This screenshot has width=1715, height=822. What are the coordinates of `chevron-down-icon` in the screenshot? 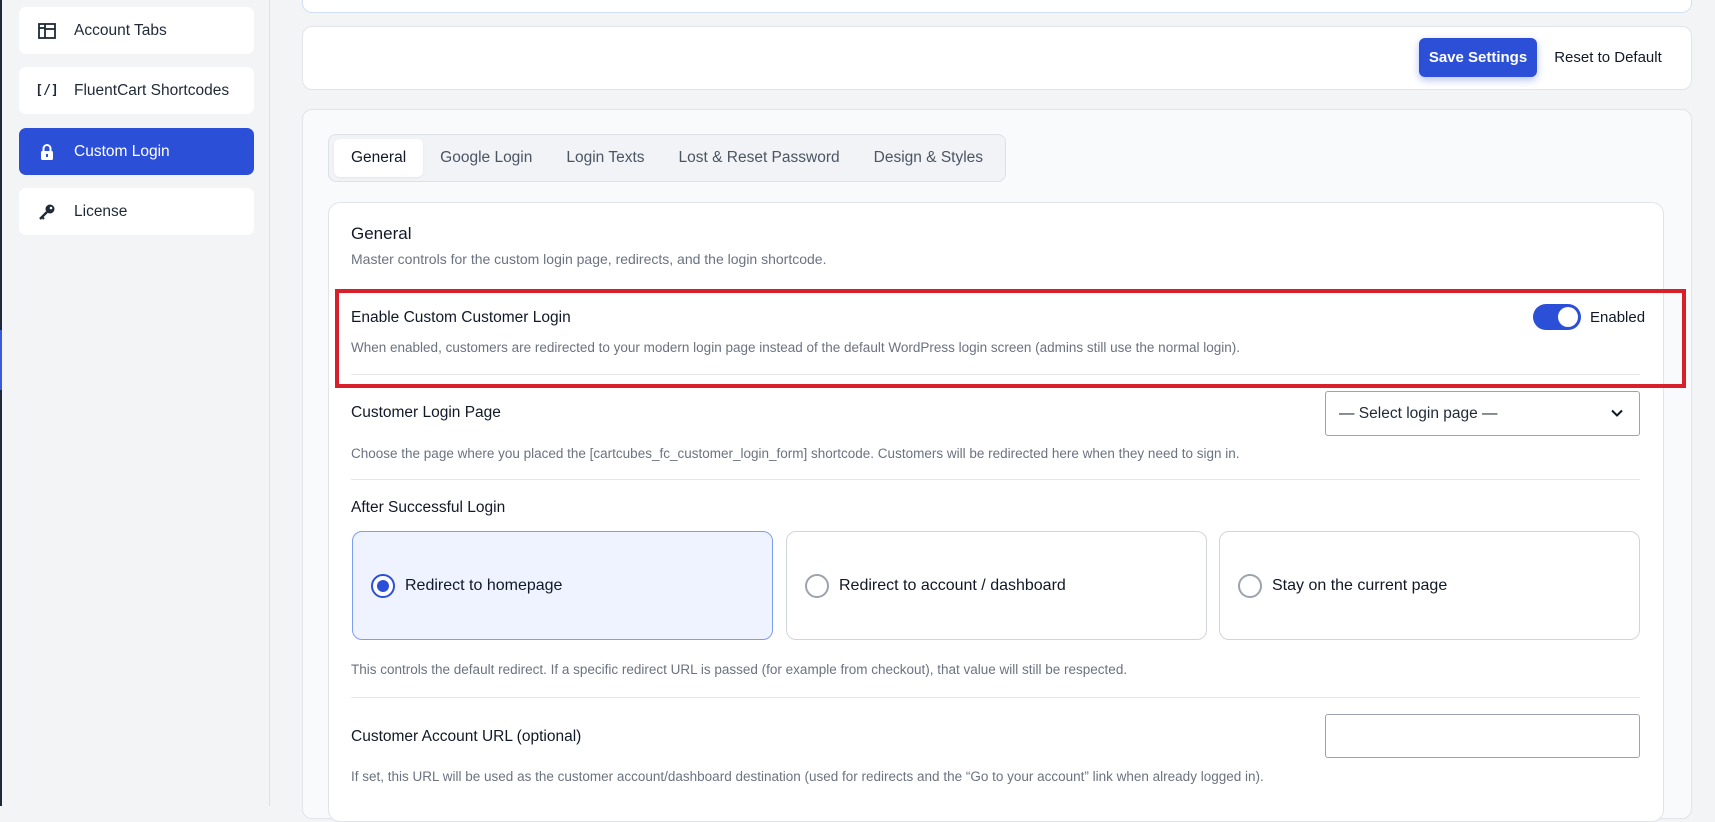 It's located at (1617, 413).